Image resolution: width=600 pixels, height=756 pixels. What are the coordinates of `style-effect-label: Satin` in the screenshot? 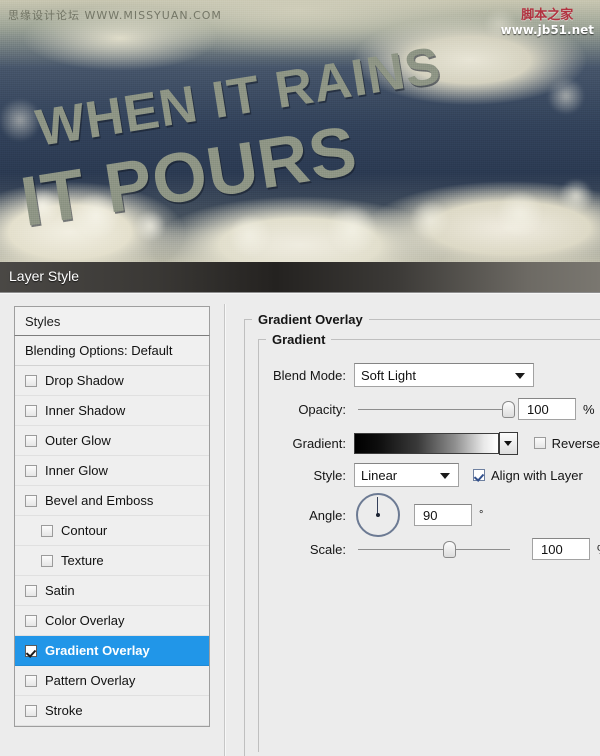 It's located at (60, 590).